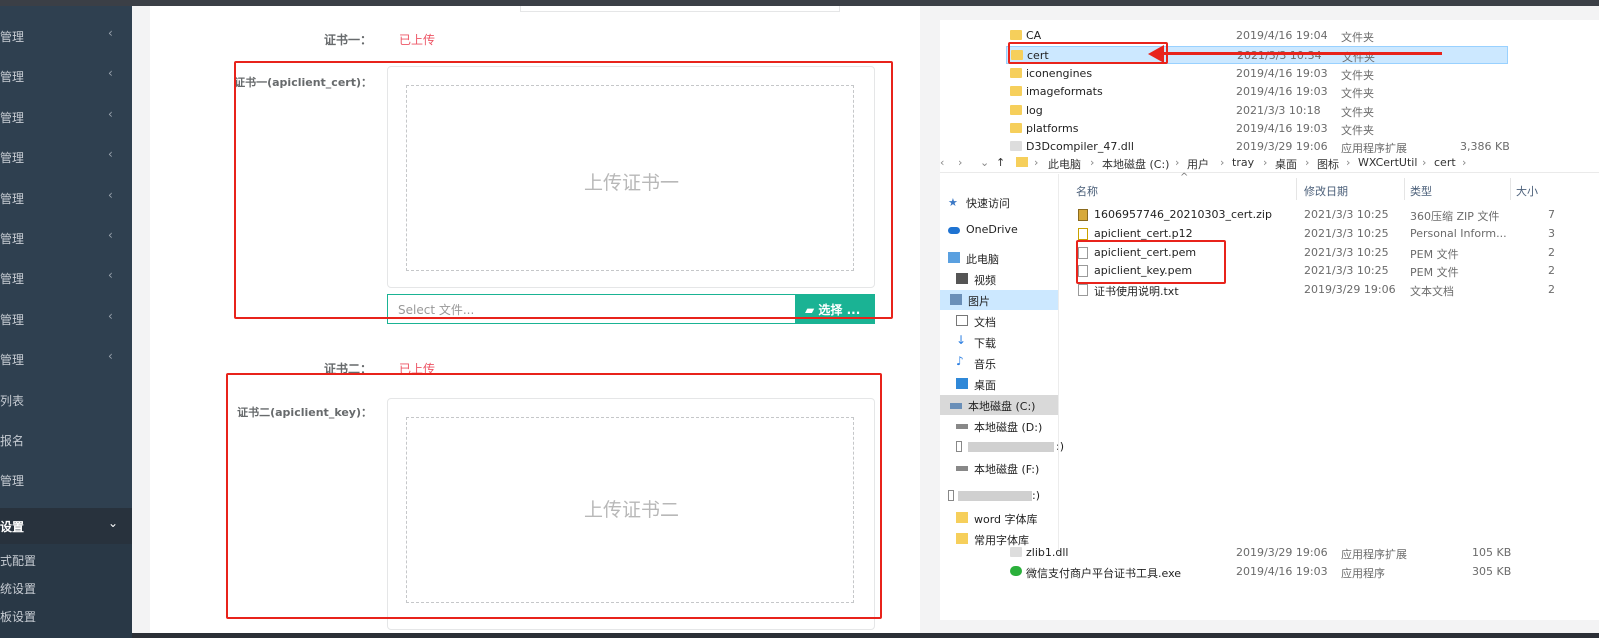  Describe the element at coordinates (66, 198) in the screenshot. I see `sidebar-item-5: 管理 ‹` at that location.